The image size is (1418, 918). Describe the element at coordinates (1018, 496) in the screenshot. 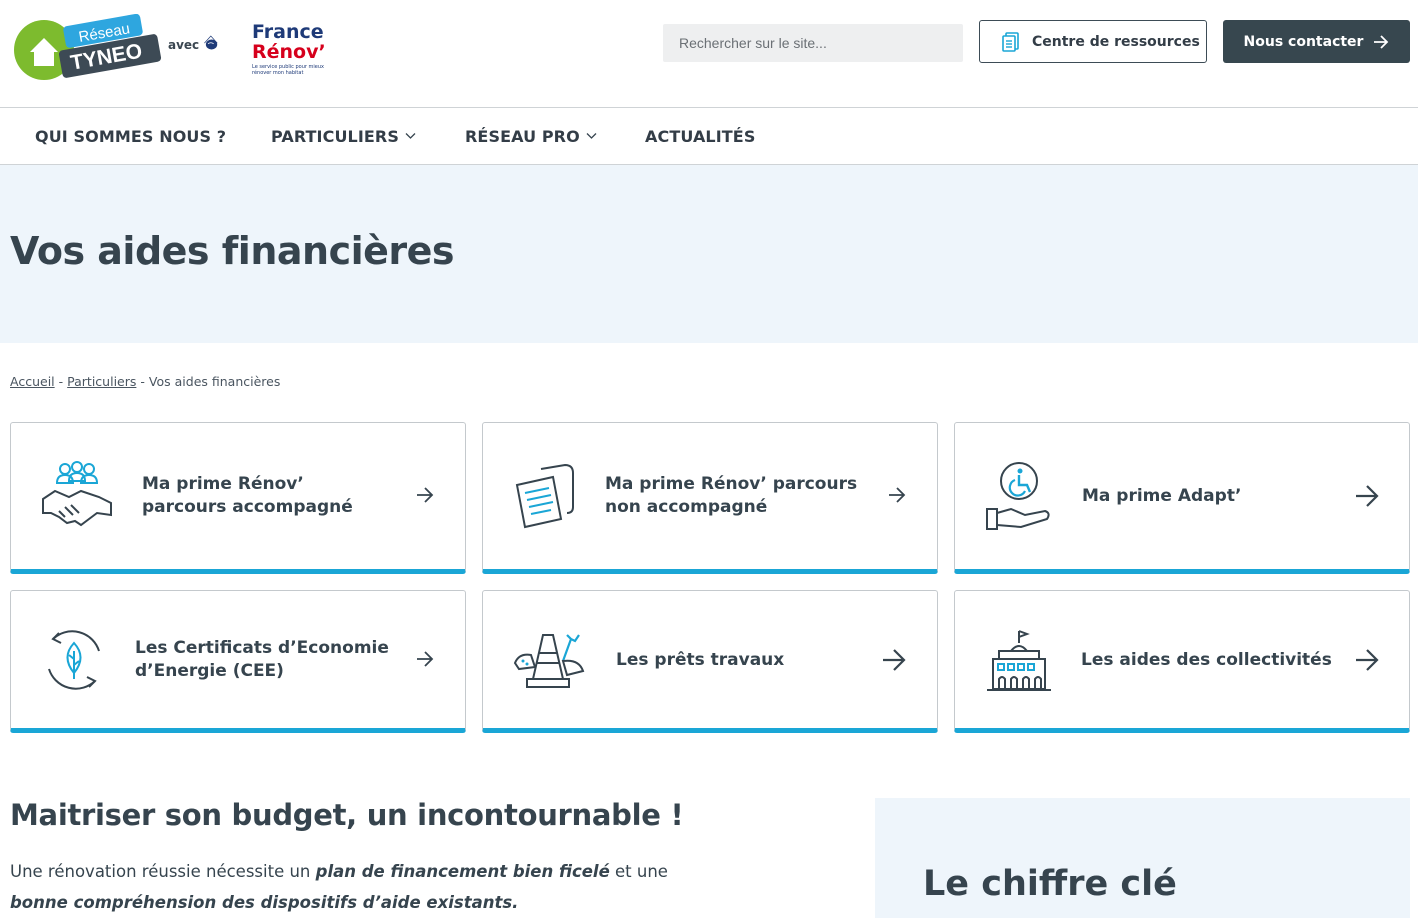

I see `accessibility-hand-icon` at that location.